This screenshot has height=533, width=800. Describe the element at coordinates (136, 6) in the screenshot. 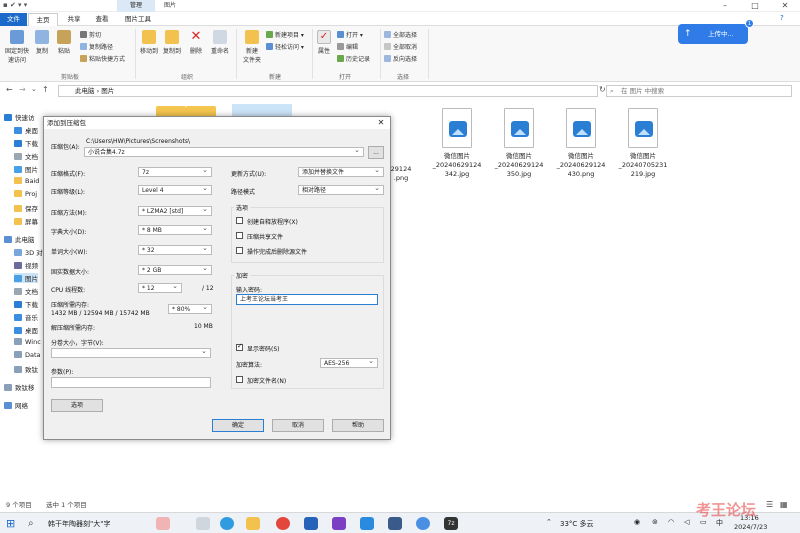

I see `context-tab-manage: 管理` at that location.